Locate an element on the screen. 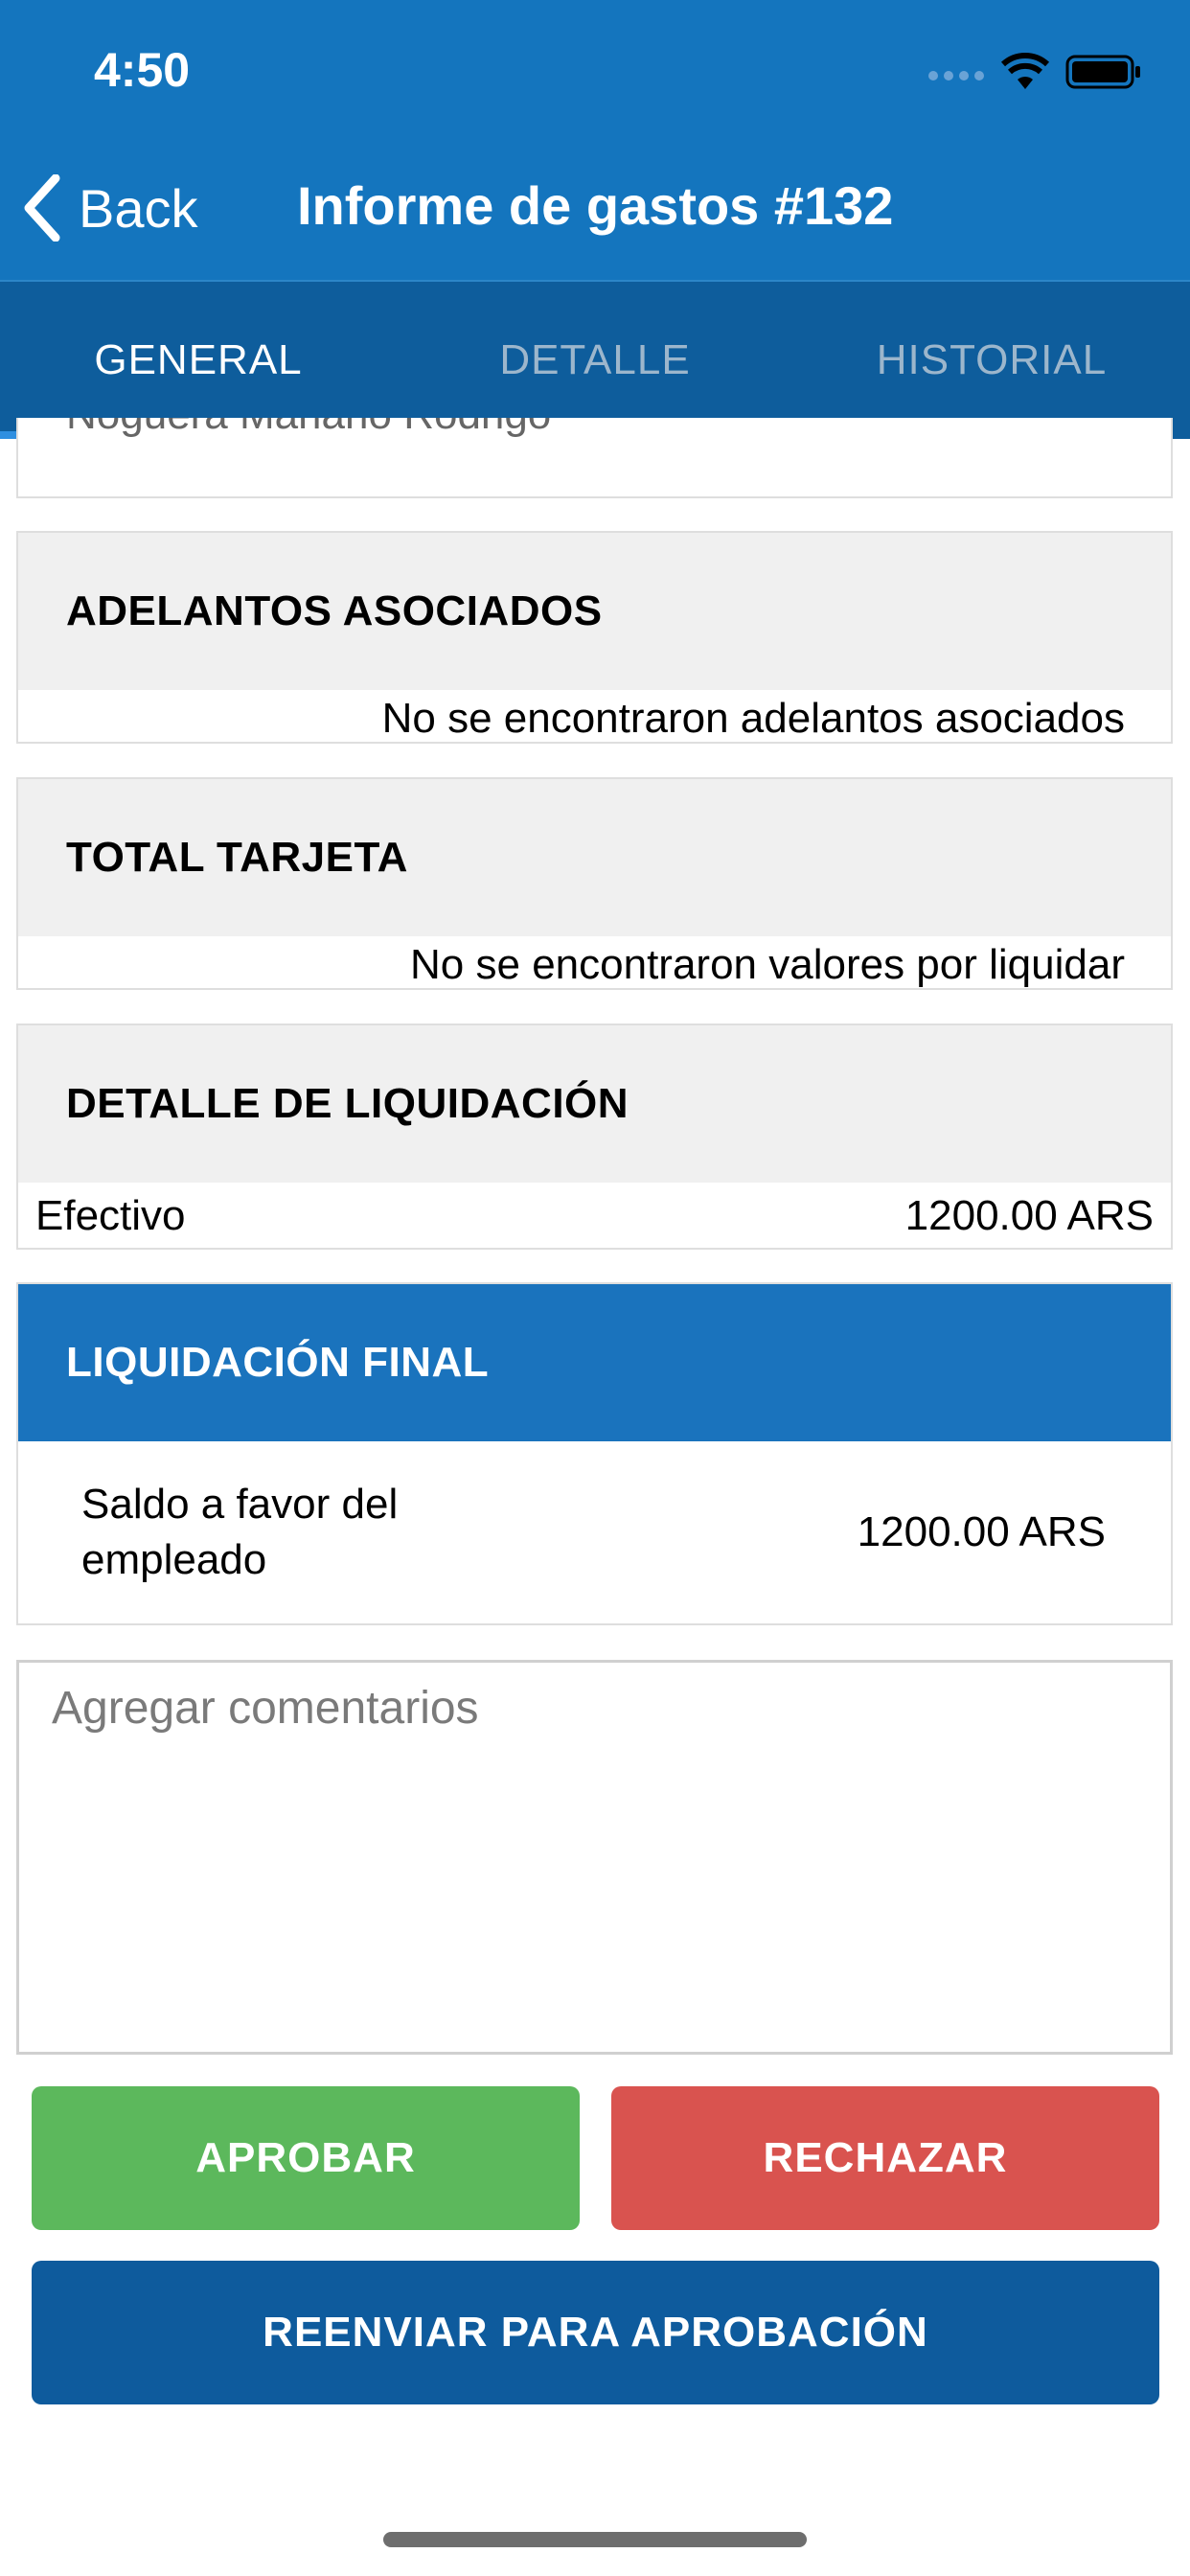 This screenshot has height=2576, width=1190. back-button: Back is located at coordinates (111, 208).